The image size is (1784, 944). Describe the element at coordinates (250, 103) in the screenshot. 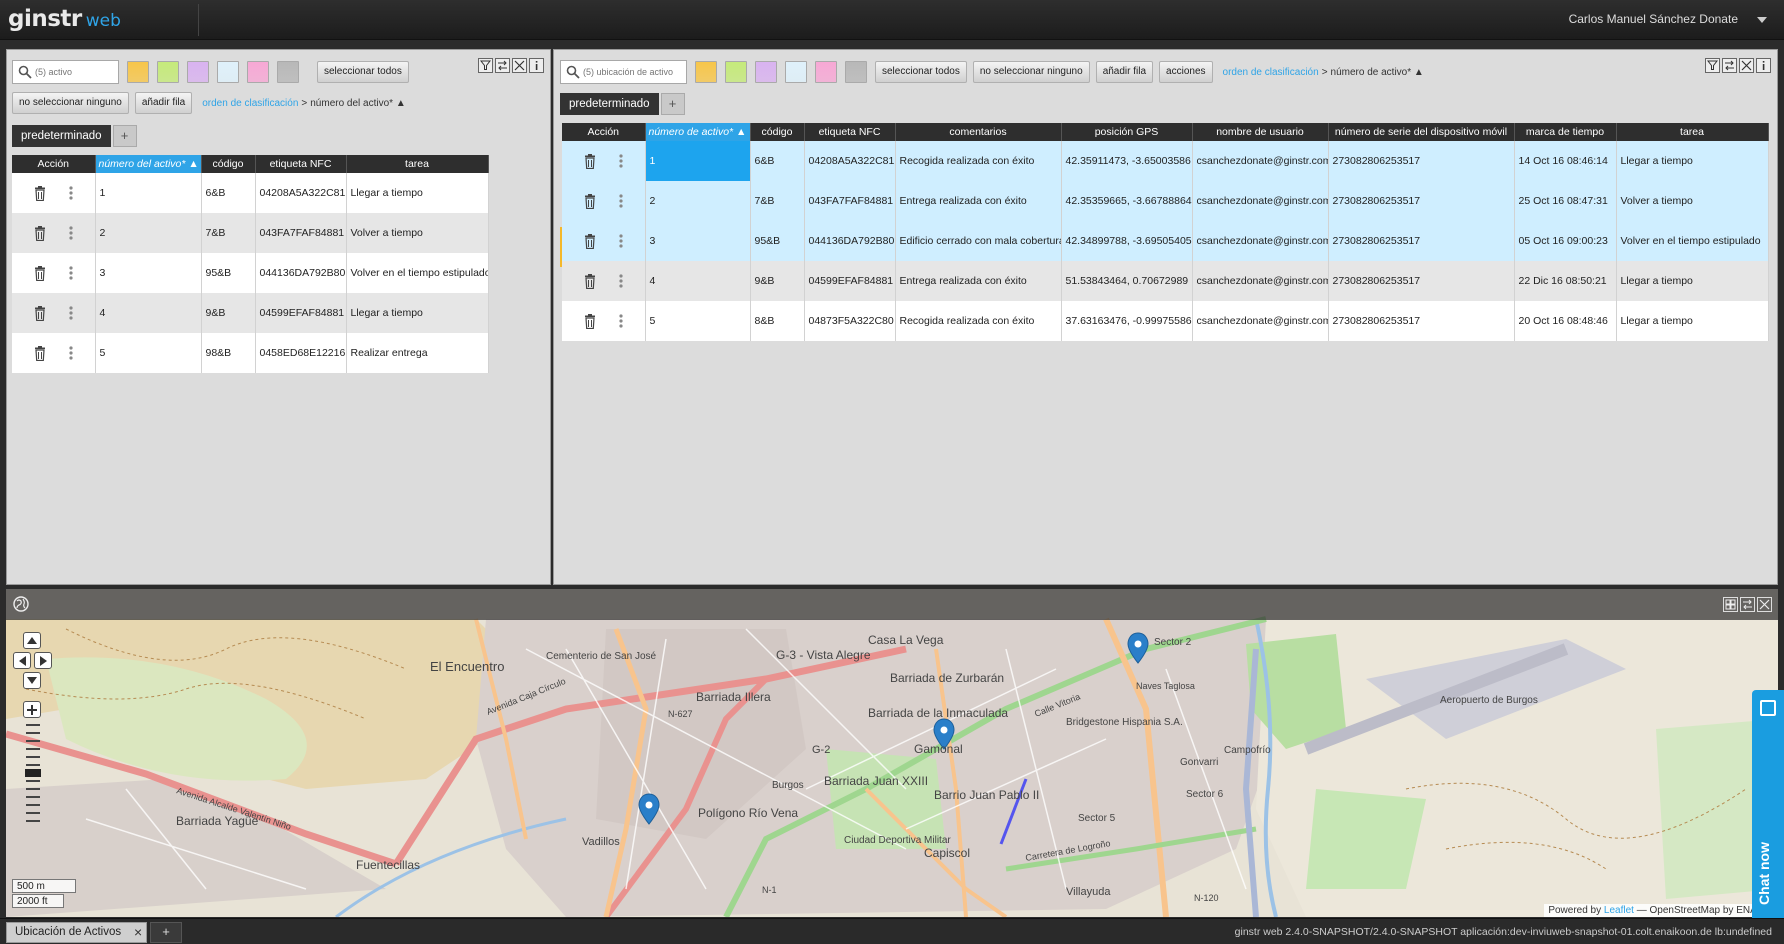

I see `sort-order-link: orden de clasificación` at that location.